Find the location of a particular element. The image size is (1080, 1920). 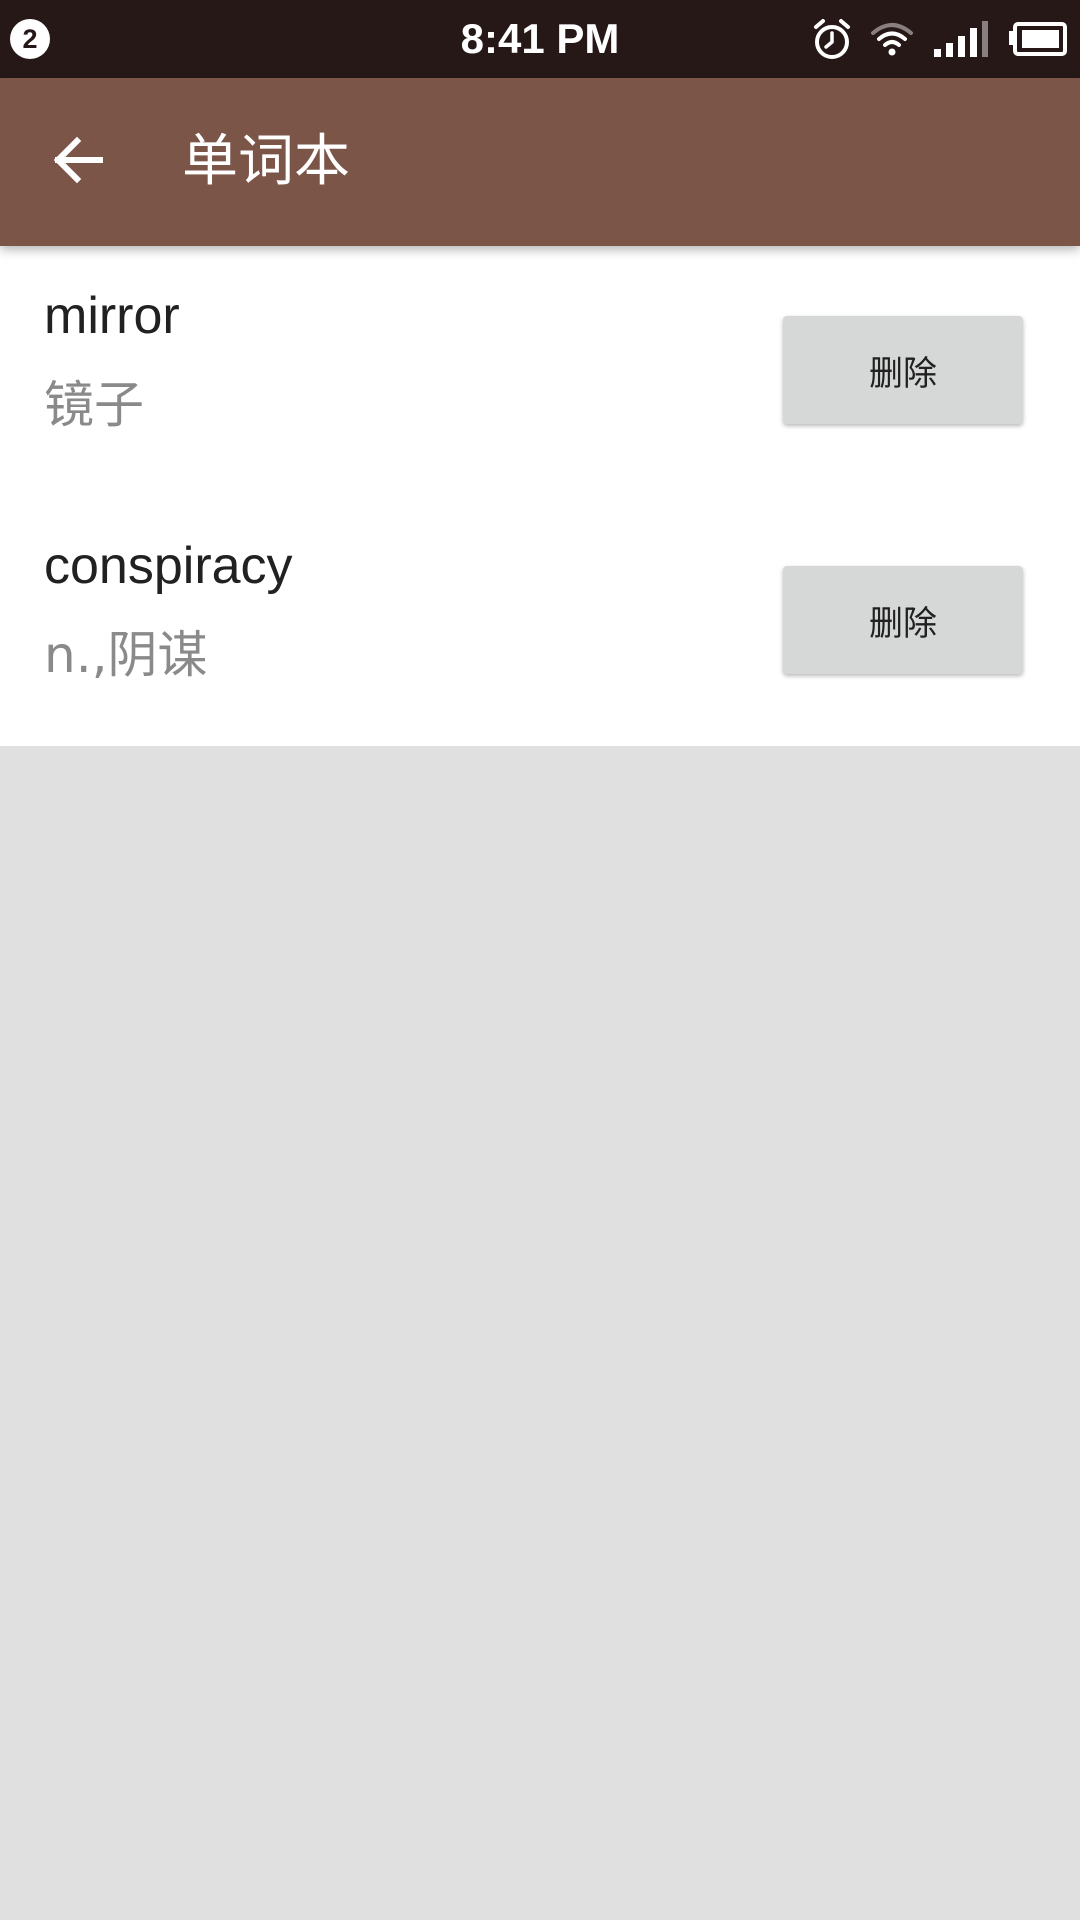

page-title: 单词本 is located at coordinates (266, 161).